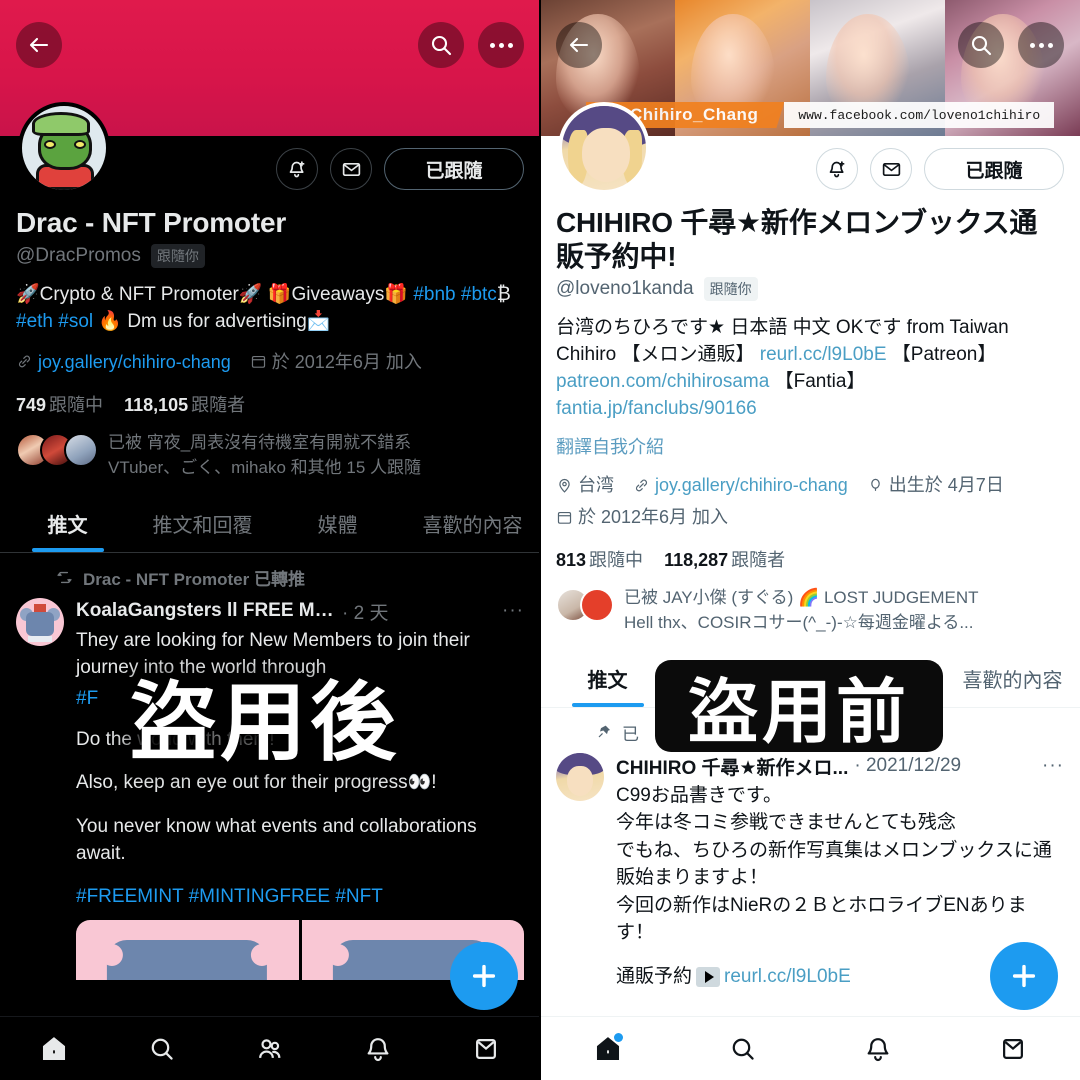 Image resolution: width=1080 pixels, height=1080 pixels. I want to click on nav-communities, so click(270, 1049).